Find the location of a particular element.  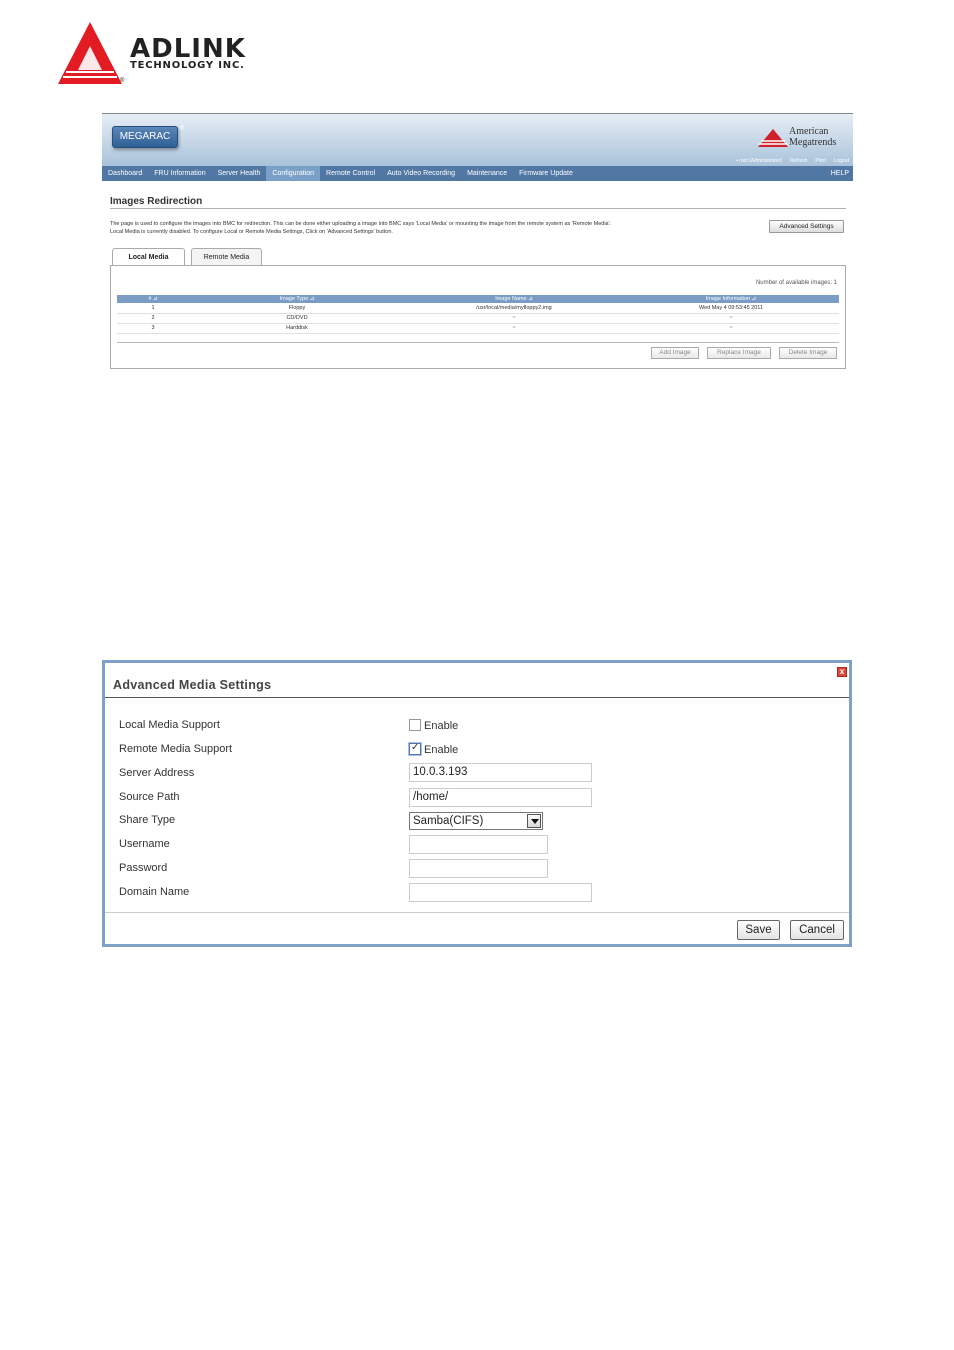

close-icon: x is located at coordinates (842, 672).